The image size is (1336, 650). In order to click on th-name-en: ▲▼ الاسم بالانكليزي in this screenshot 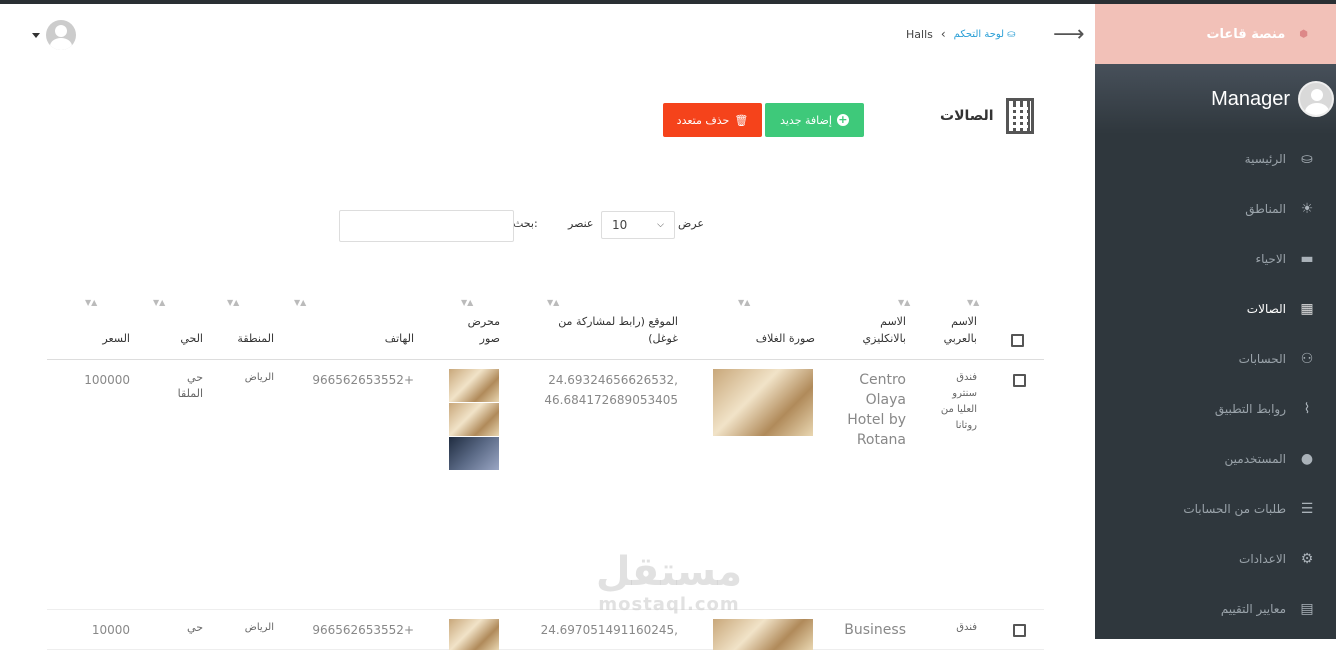, I will do `click(873, 324)`.